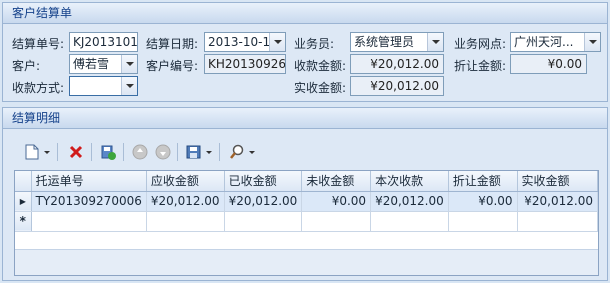  Describe the element at coordinates (557, 181) in the screenshot. I see `column-header-actual-received: 实收金额` at that location.